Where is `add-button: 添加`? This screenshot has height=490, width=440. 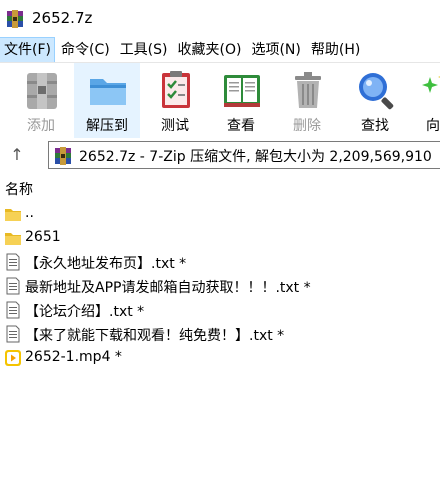
add-button: 添加 is located at coordinates (41, 101).